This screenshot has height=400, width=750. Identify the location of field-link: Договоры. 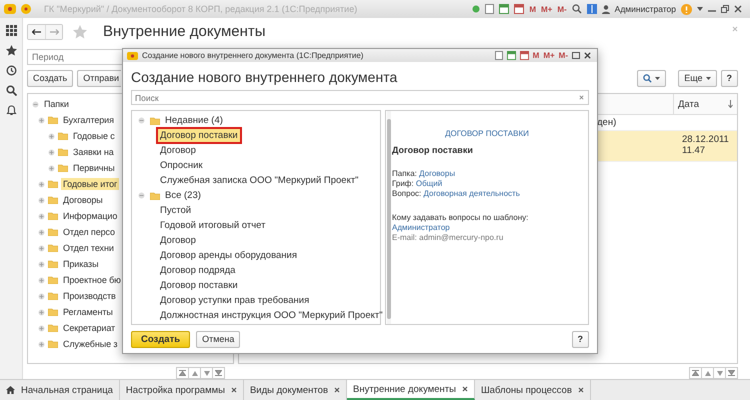
(437, 173).